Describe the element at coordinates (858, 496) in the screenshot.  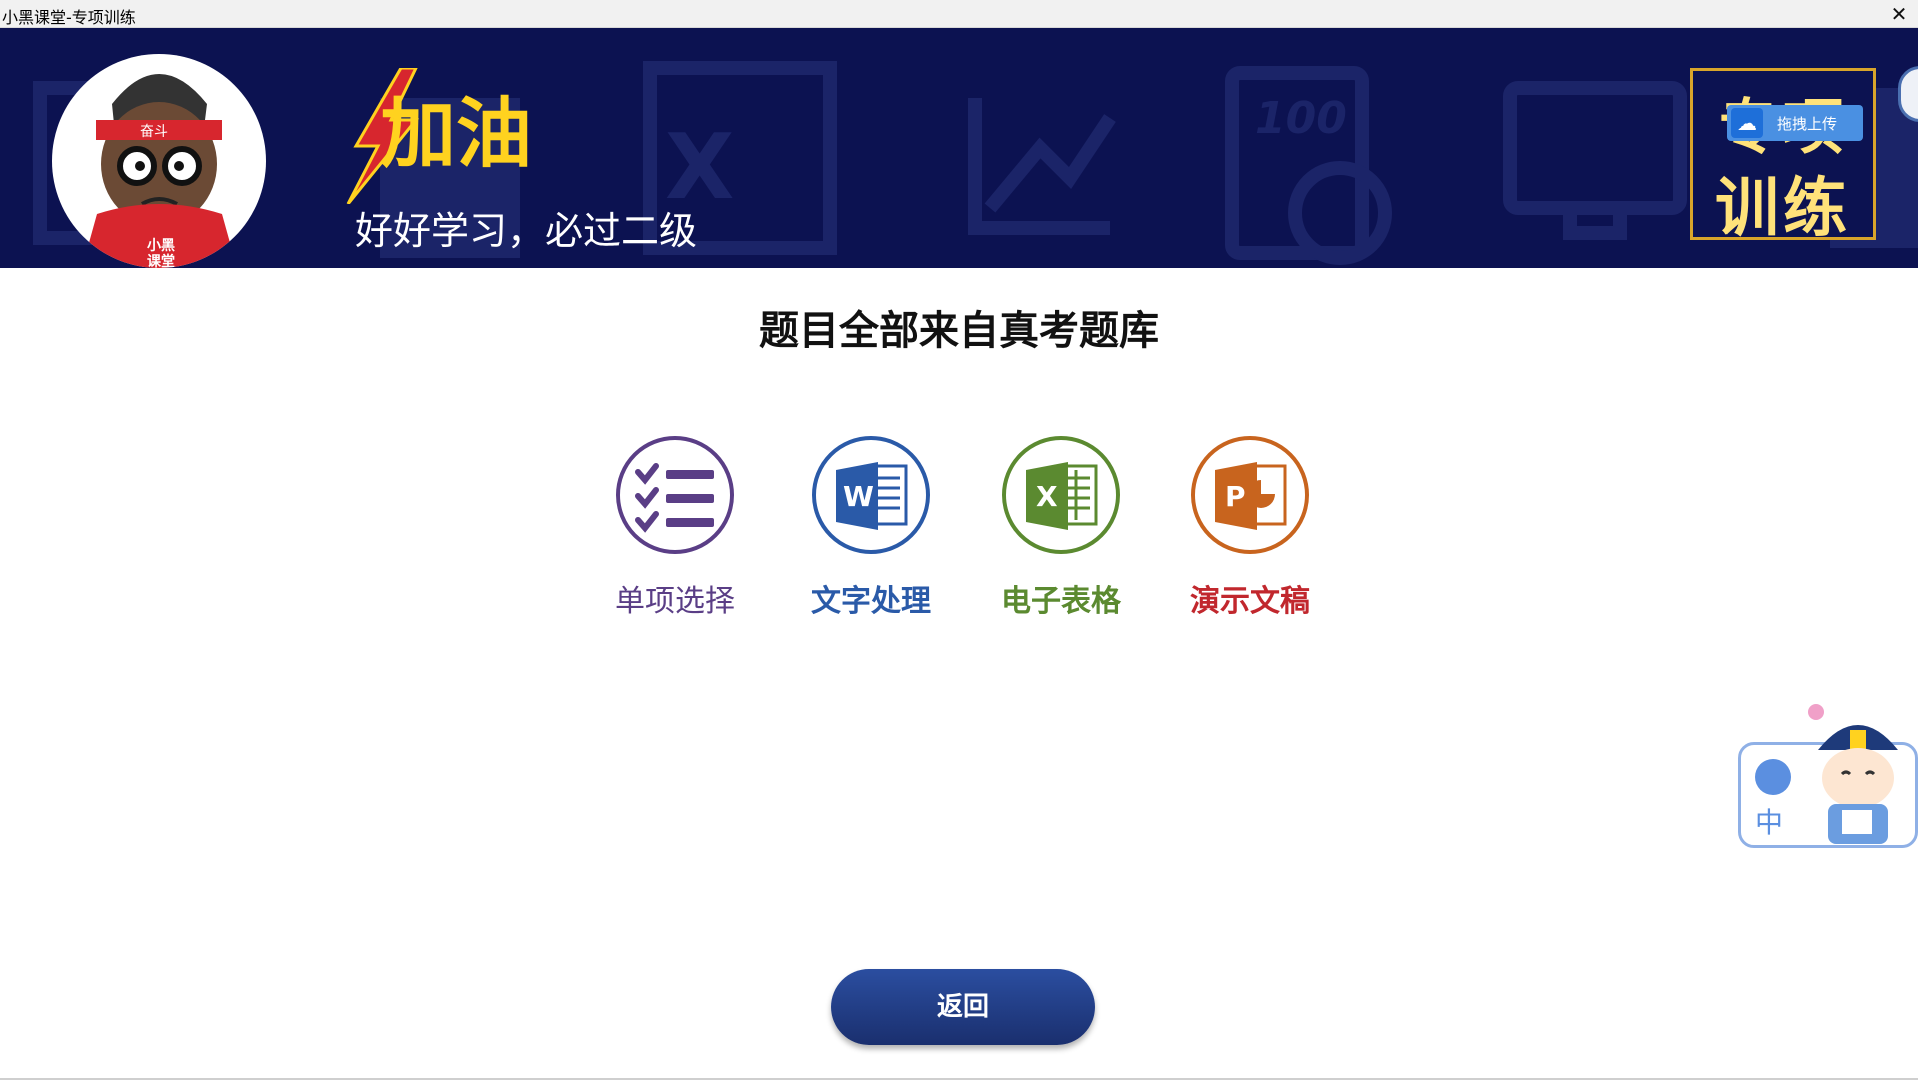
I see `svg-text: W` at that location.